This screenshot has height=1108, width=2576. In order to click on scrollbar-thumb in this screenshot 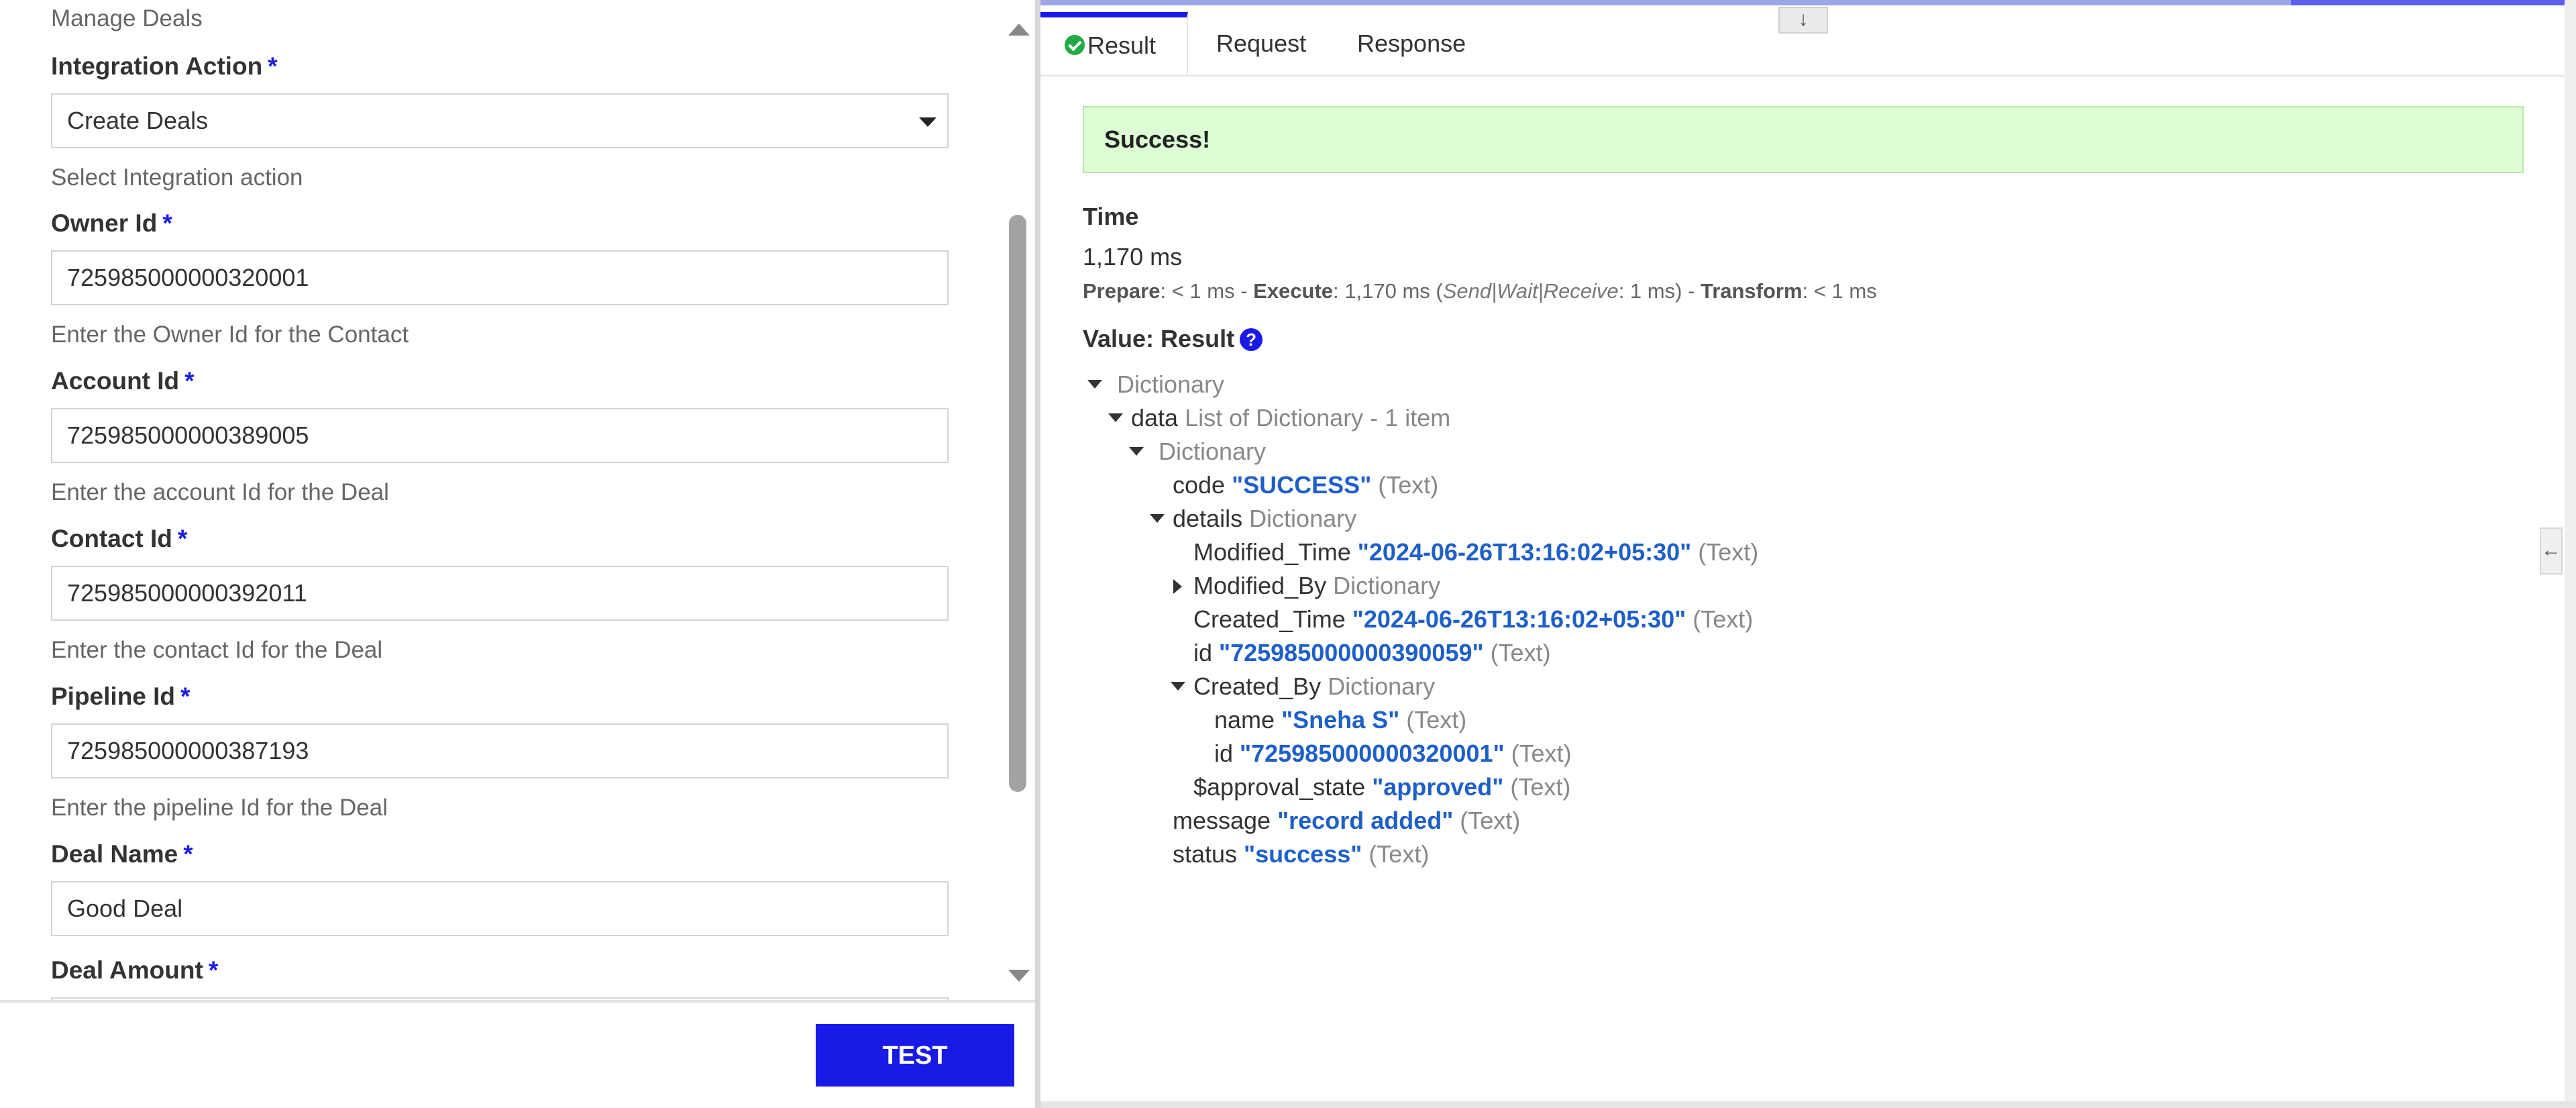, I will do `click(1017, 504)`.